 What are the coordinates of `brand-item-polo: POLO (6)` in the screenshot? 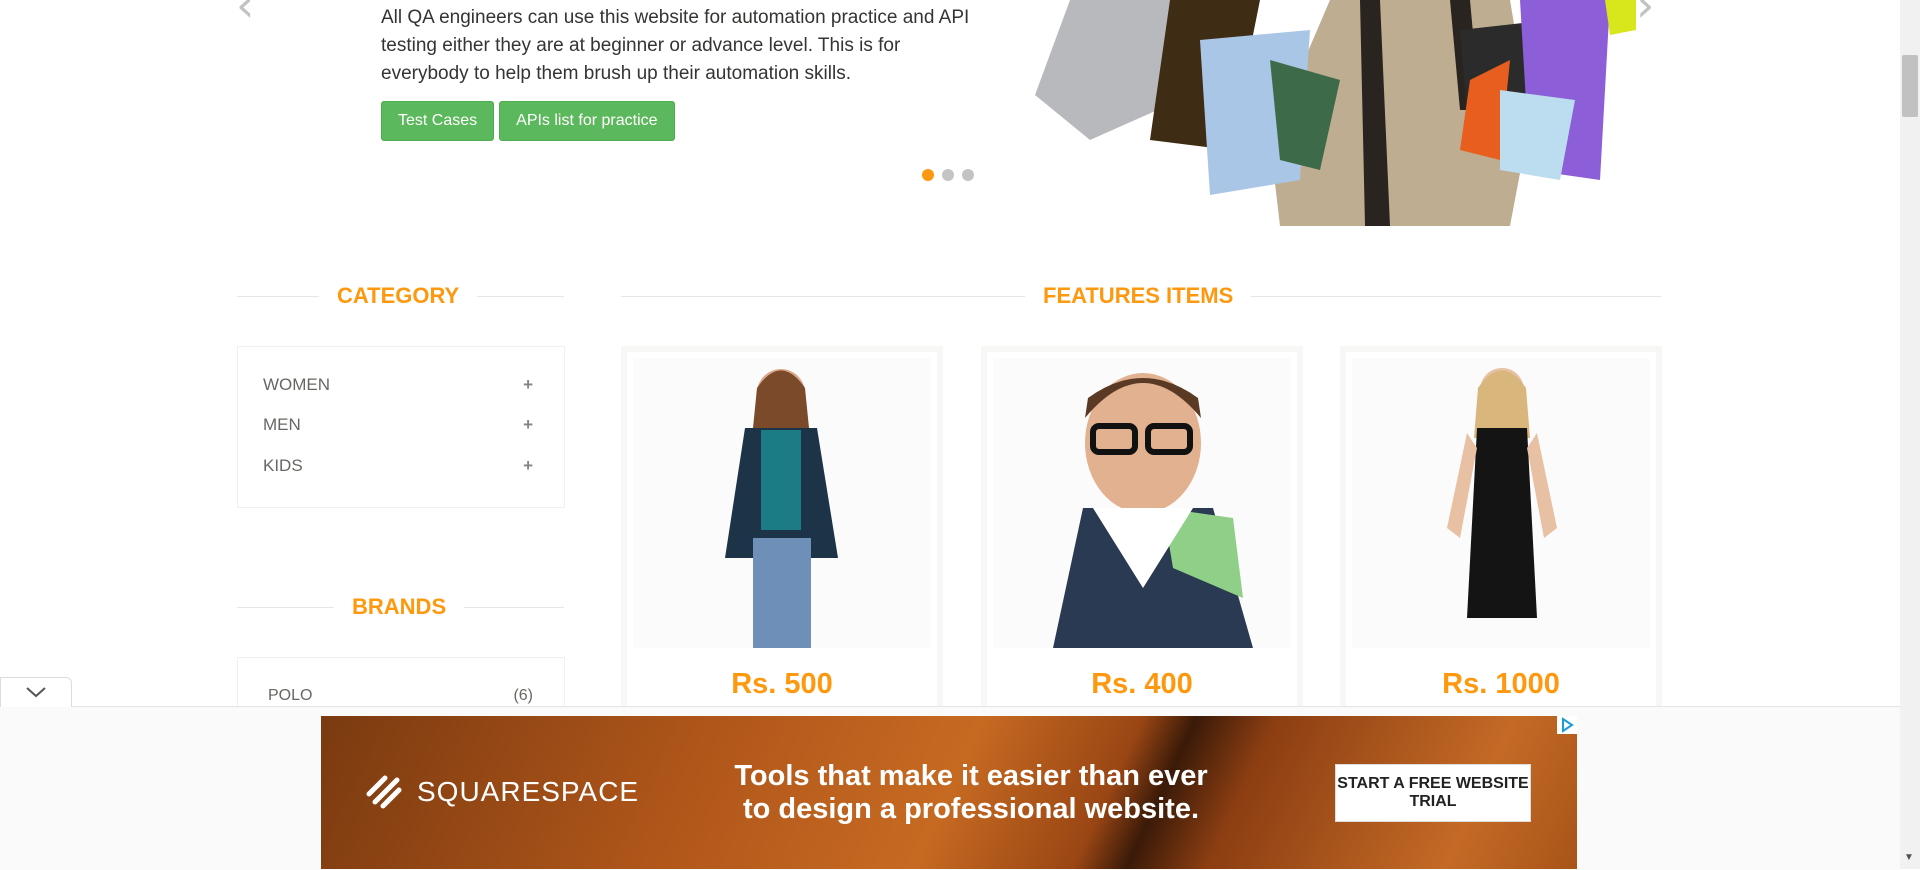 It's located at (400, 696).